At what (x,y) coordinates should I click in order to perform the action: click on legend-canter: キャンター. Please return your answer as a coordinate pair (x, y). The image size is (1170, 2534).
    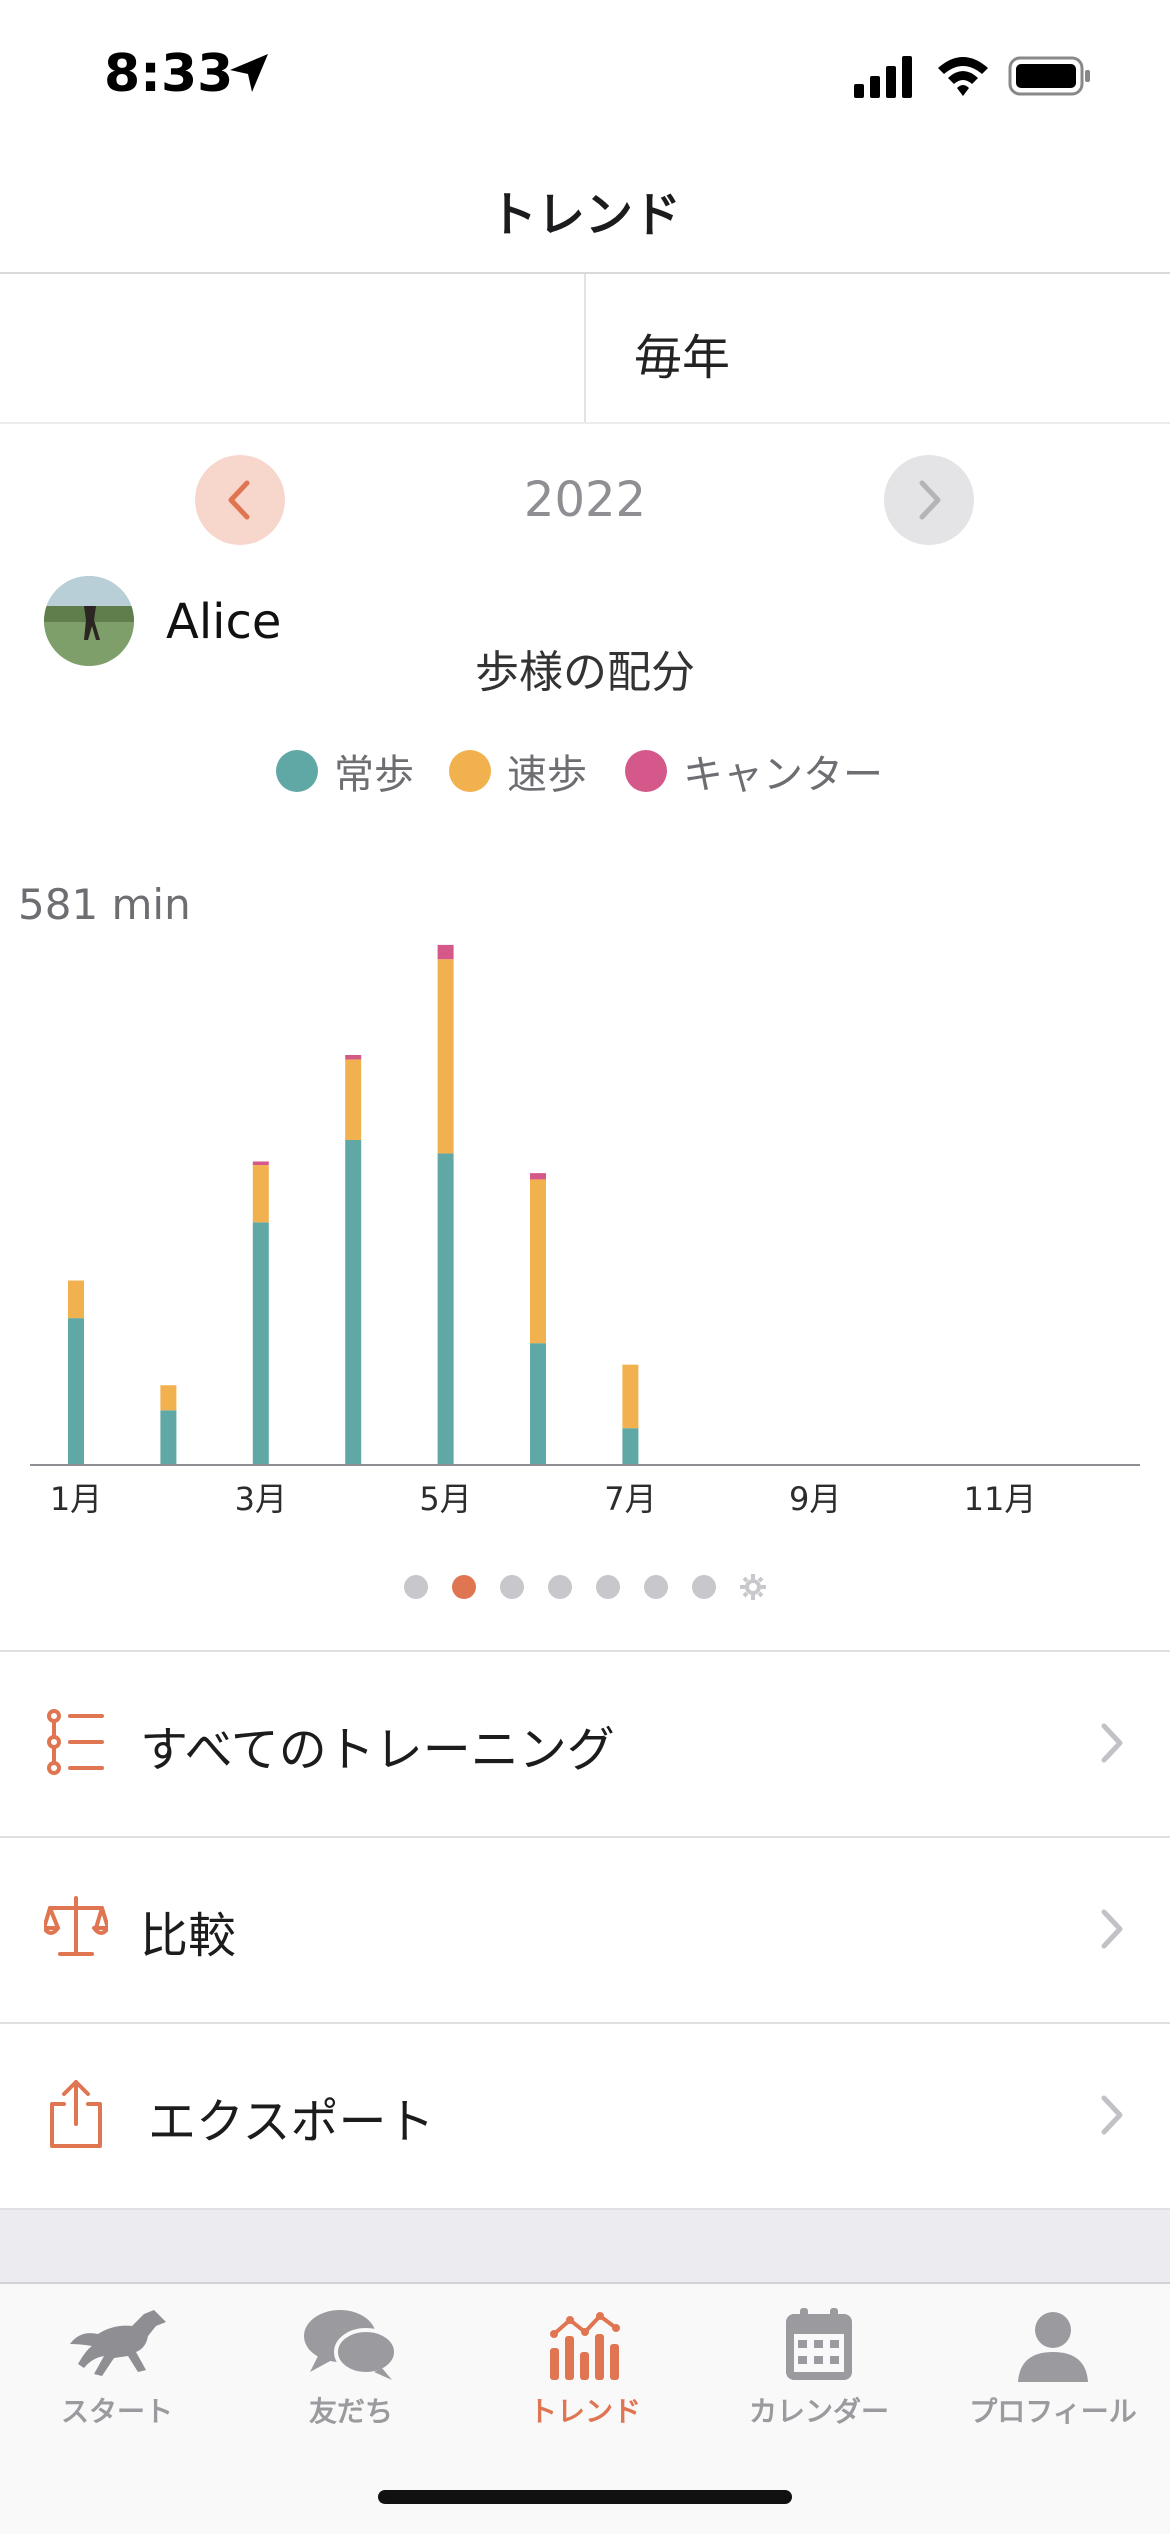
    Looking at the image, I should click on (754, 771).